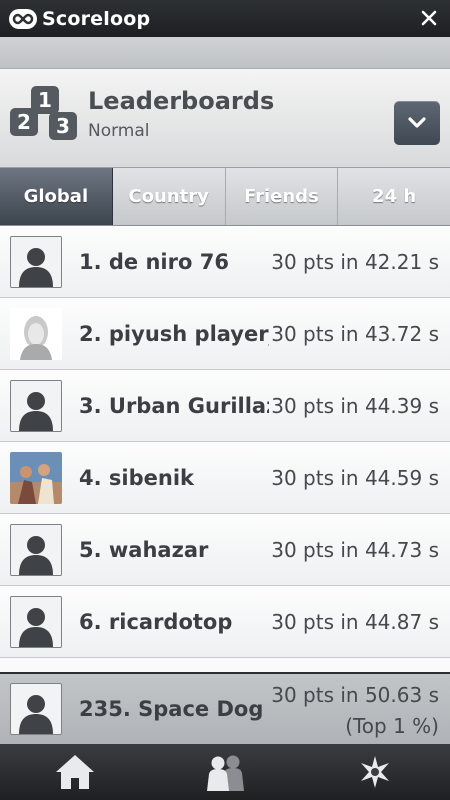 Image resolution: width=450 pixels, height=800 pixels. What do you see at coordinates (44, 115) in the screenshot?
I see `leaderboard-icon: 2 1 3` at bounding box center [44, 115].